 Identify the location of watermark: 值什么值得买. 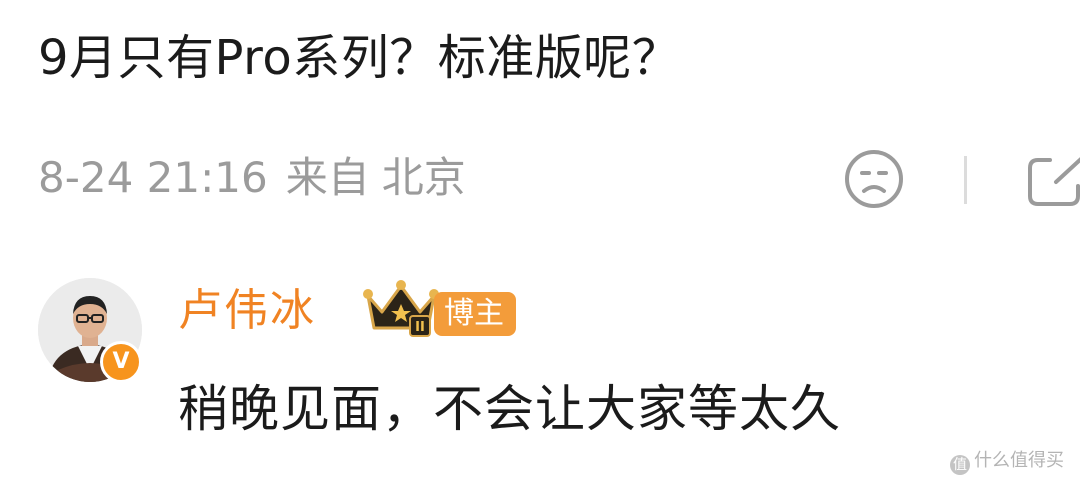
(1007, 461).